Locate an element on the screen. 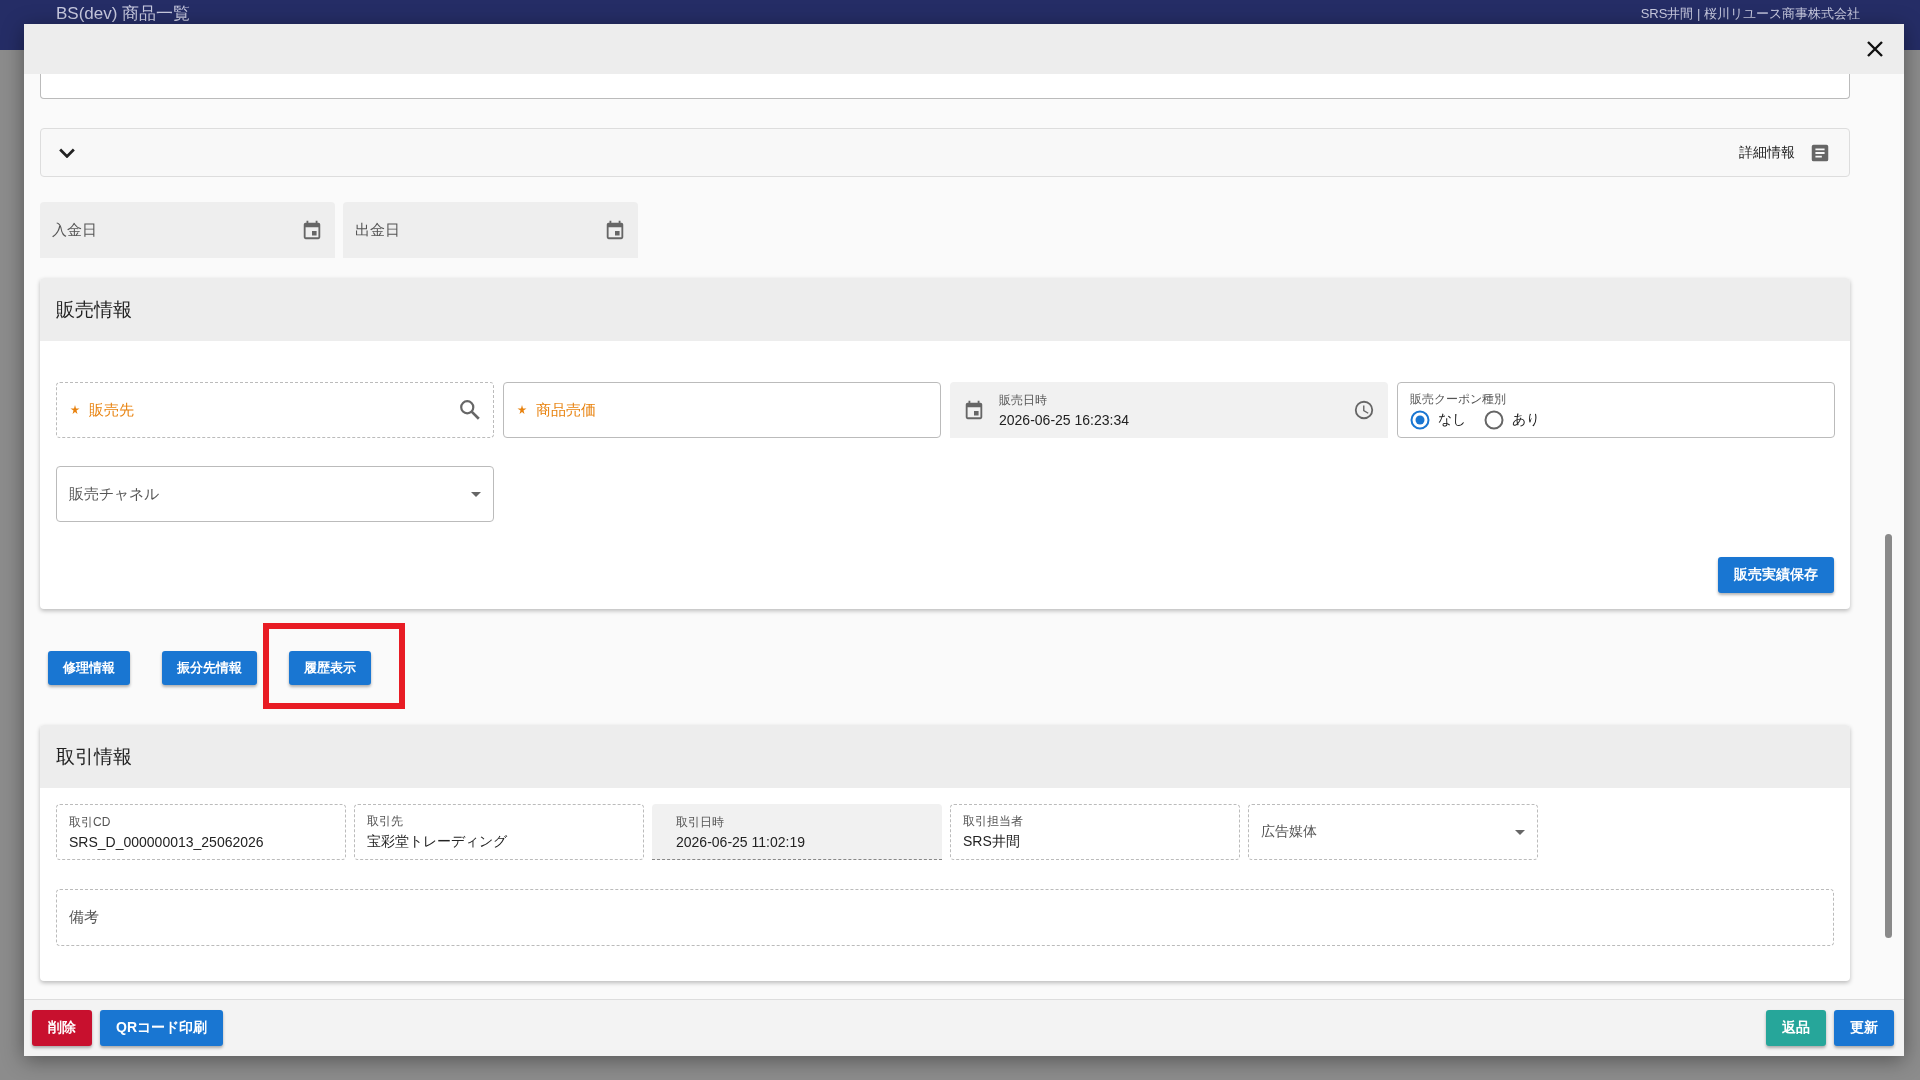  select-field: 販売チャネル is located at coordinates (275, 494).